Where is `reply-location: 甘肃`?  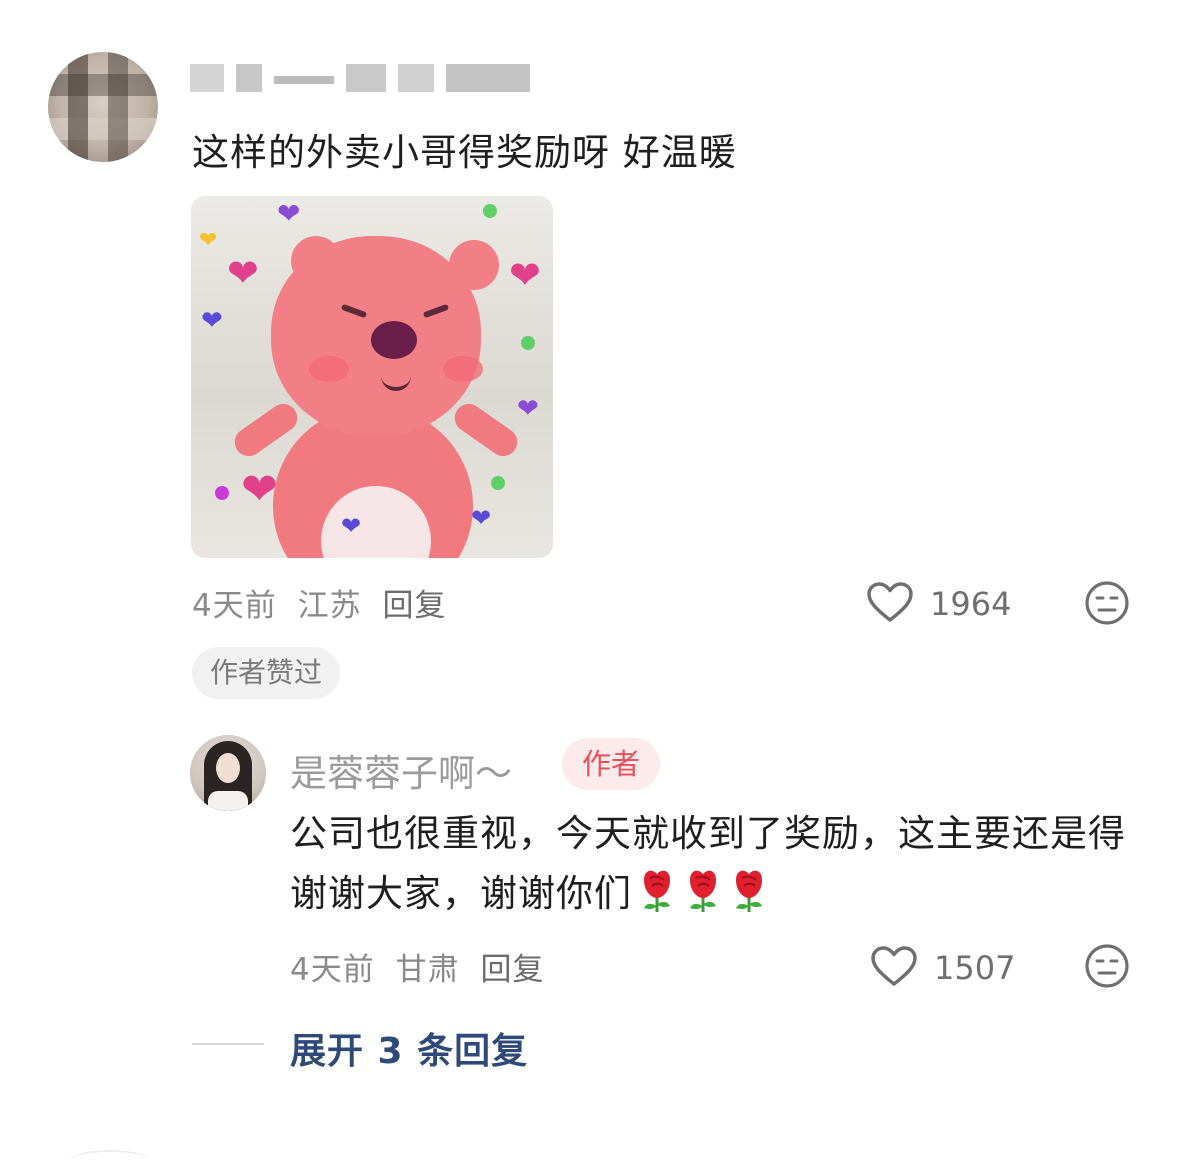 reply-location: 甘肃 is located at coordinates (427, 970).